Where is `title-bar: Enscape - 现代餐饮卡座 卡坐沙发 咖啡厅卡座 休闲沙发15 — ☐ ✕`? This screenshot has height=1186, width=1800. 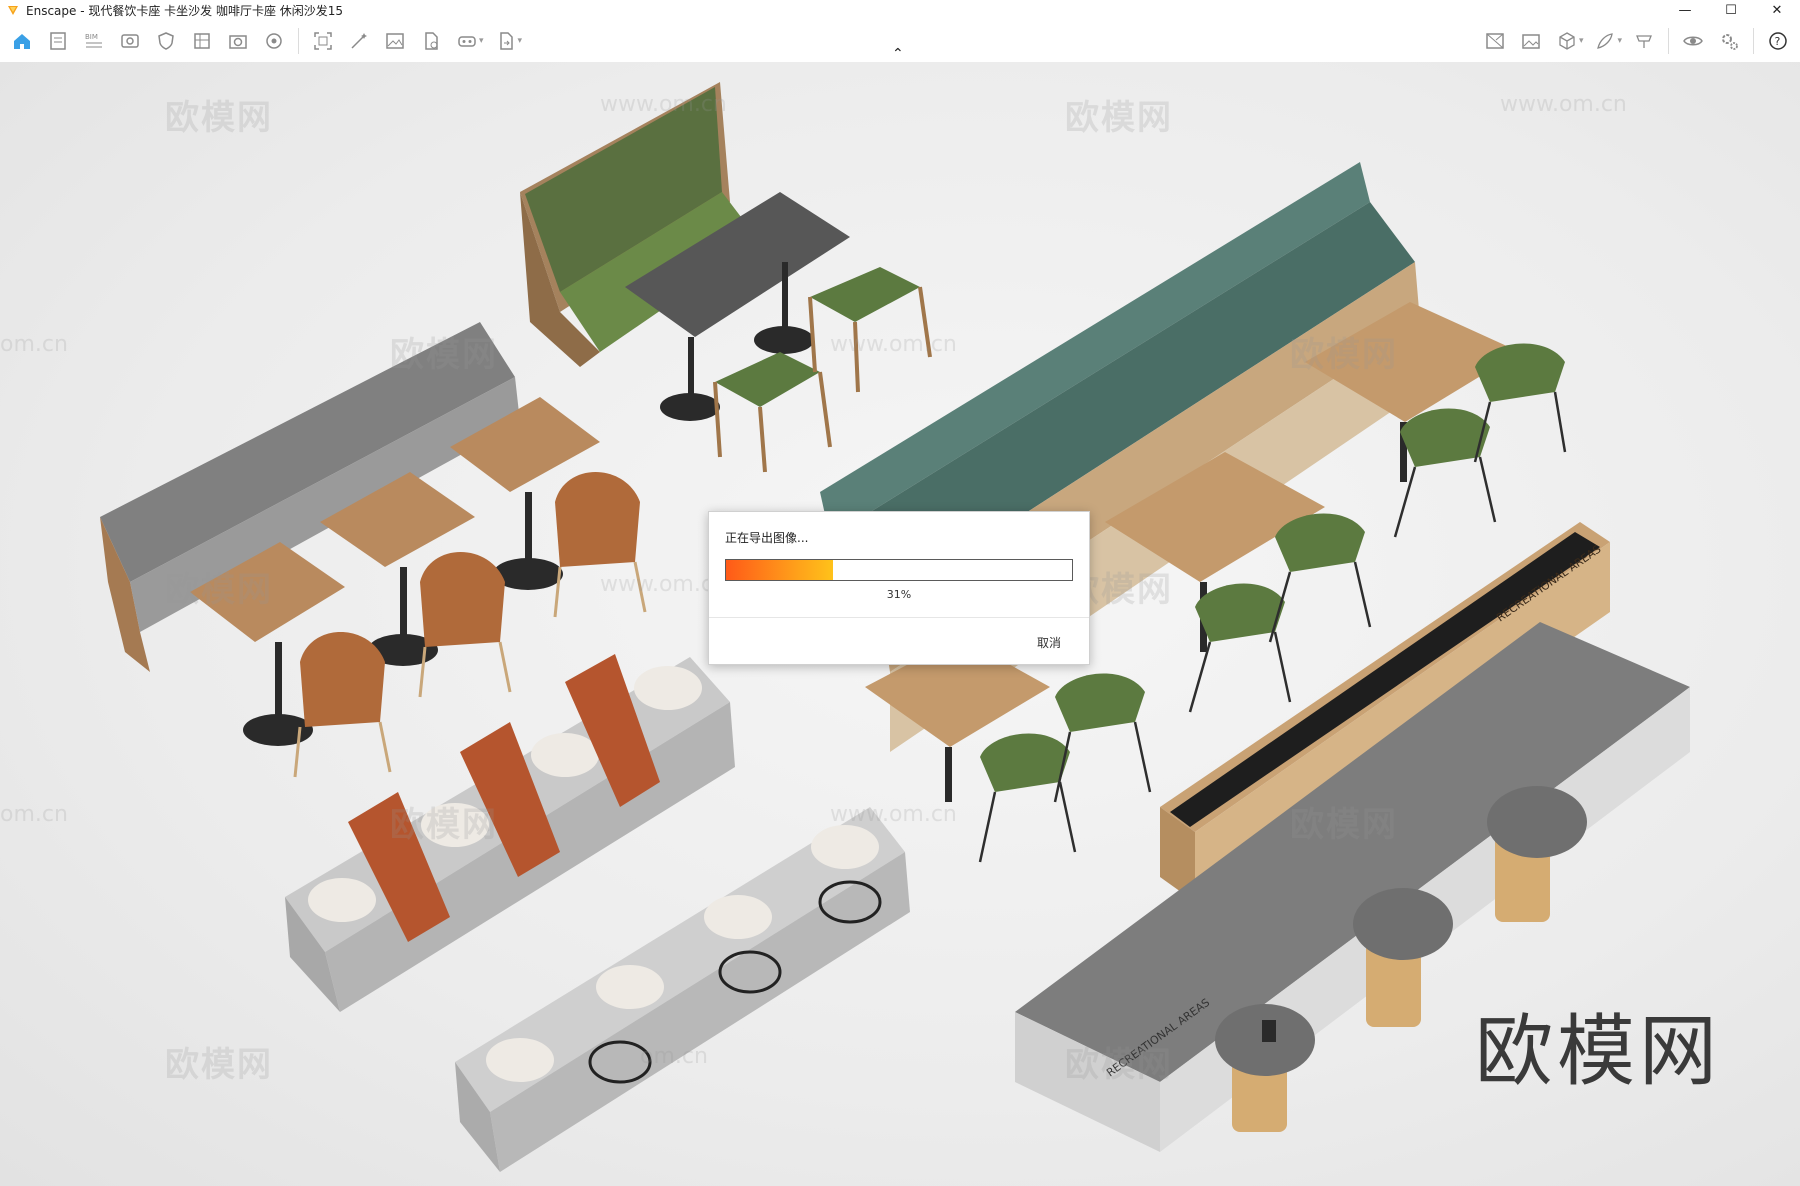
title-bar: Enscape - 现代餐饮卡座 卡坐沙发 咖啡厅卡座 休闲沙发15 — ☐ ✕ is located at coordinates (900, 10).